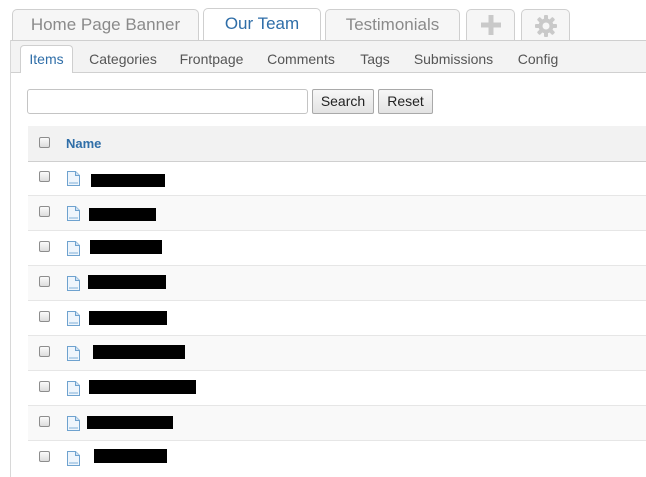  I want to click on table-header: Name, so click(337, 144).